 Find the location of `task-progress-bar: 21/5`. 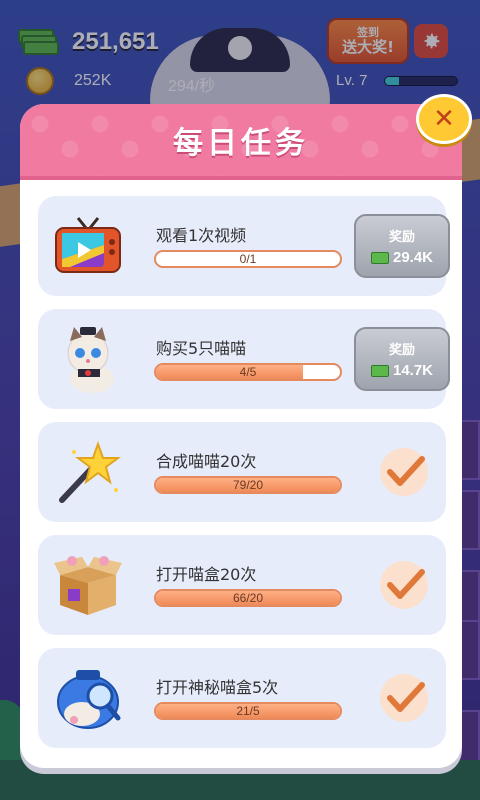

task-progress-bar: 21/5 is located at coordinates (248, 711).